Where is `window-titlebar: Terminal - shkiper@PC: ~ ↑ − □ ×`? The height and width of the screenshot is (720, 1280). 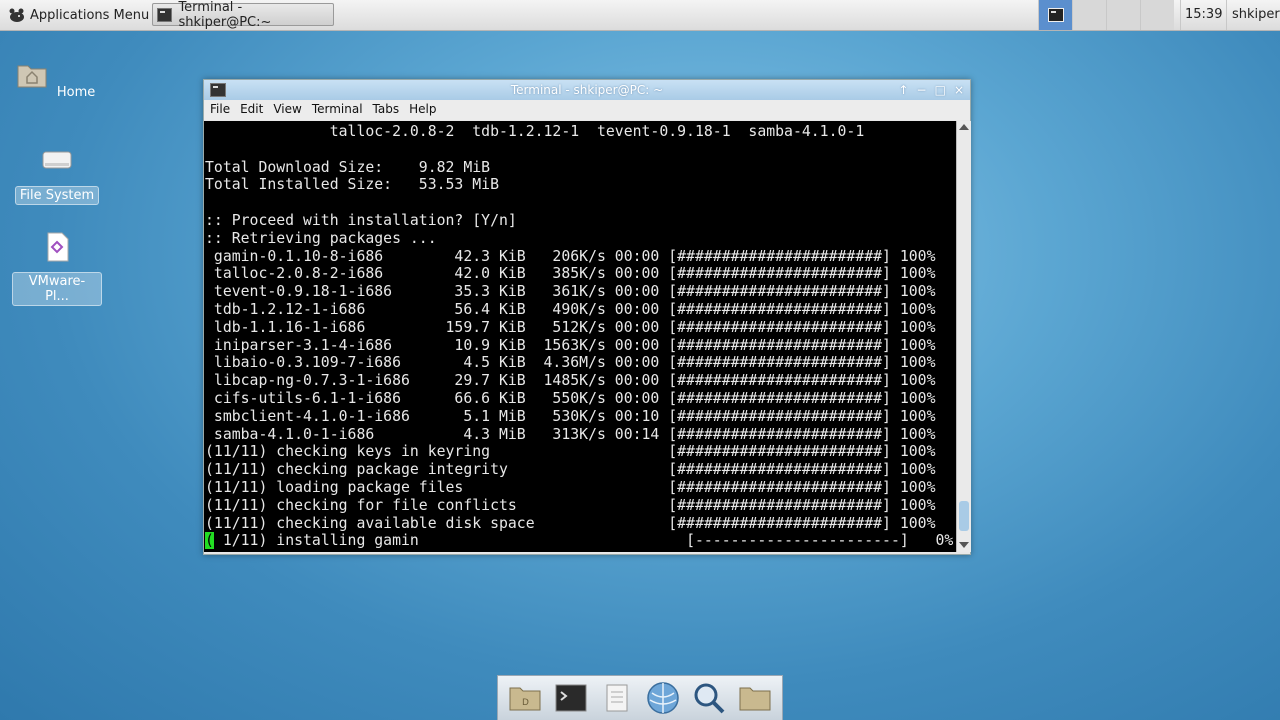 window-titlebar: Terminal - shkiper@PC: ~ ↑ − □ × is located at coordinates (587, 90).